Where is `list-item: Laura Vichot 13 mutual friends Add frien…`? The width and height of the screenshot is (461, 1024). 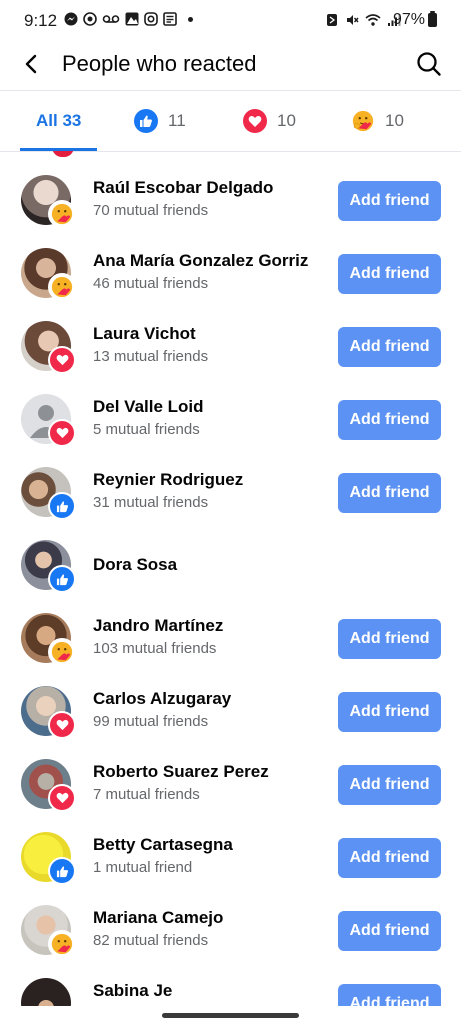
list-item: Laura Vichot 13 mutual friends Add frien… is located at coordinates (230, 357).